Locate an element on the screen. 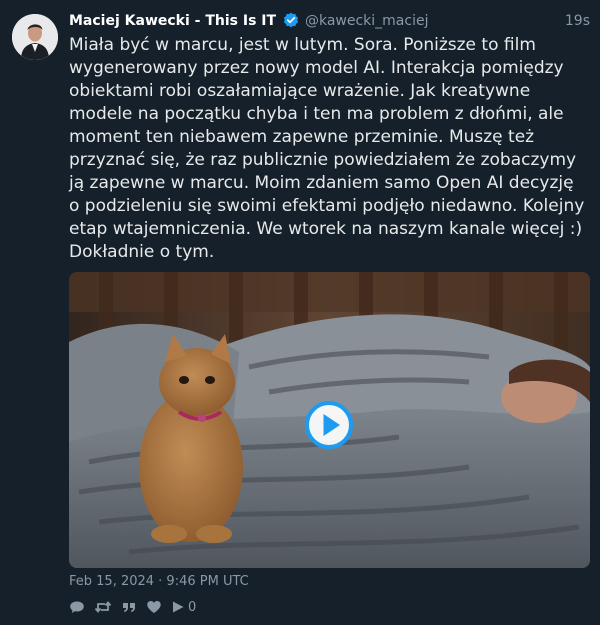 The width and height of the screenshot is (600, 625). retweet-icon is located at coordinates (103, 607).